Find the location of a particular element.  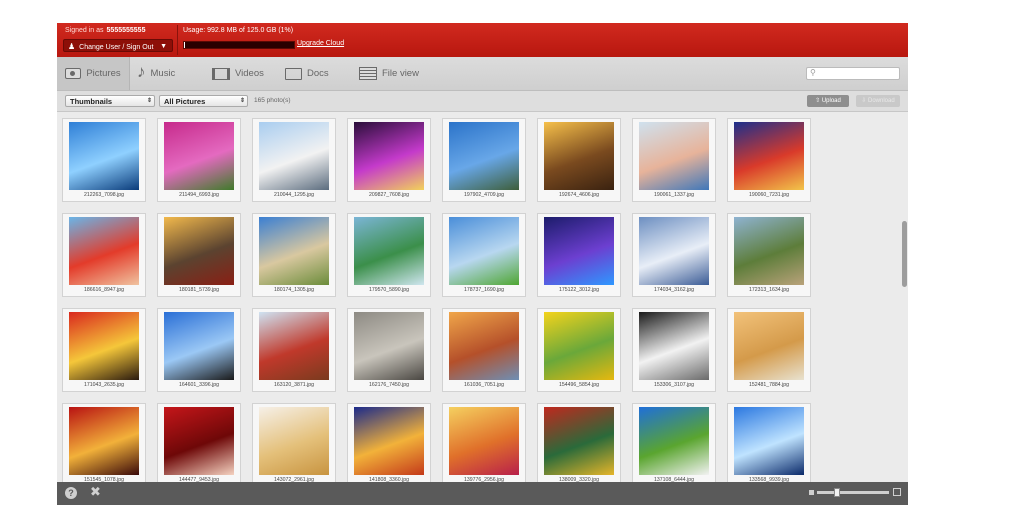

zoom-out-icon is located at coordinates (811, 492).